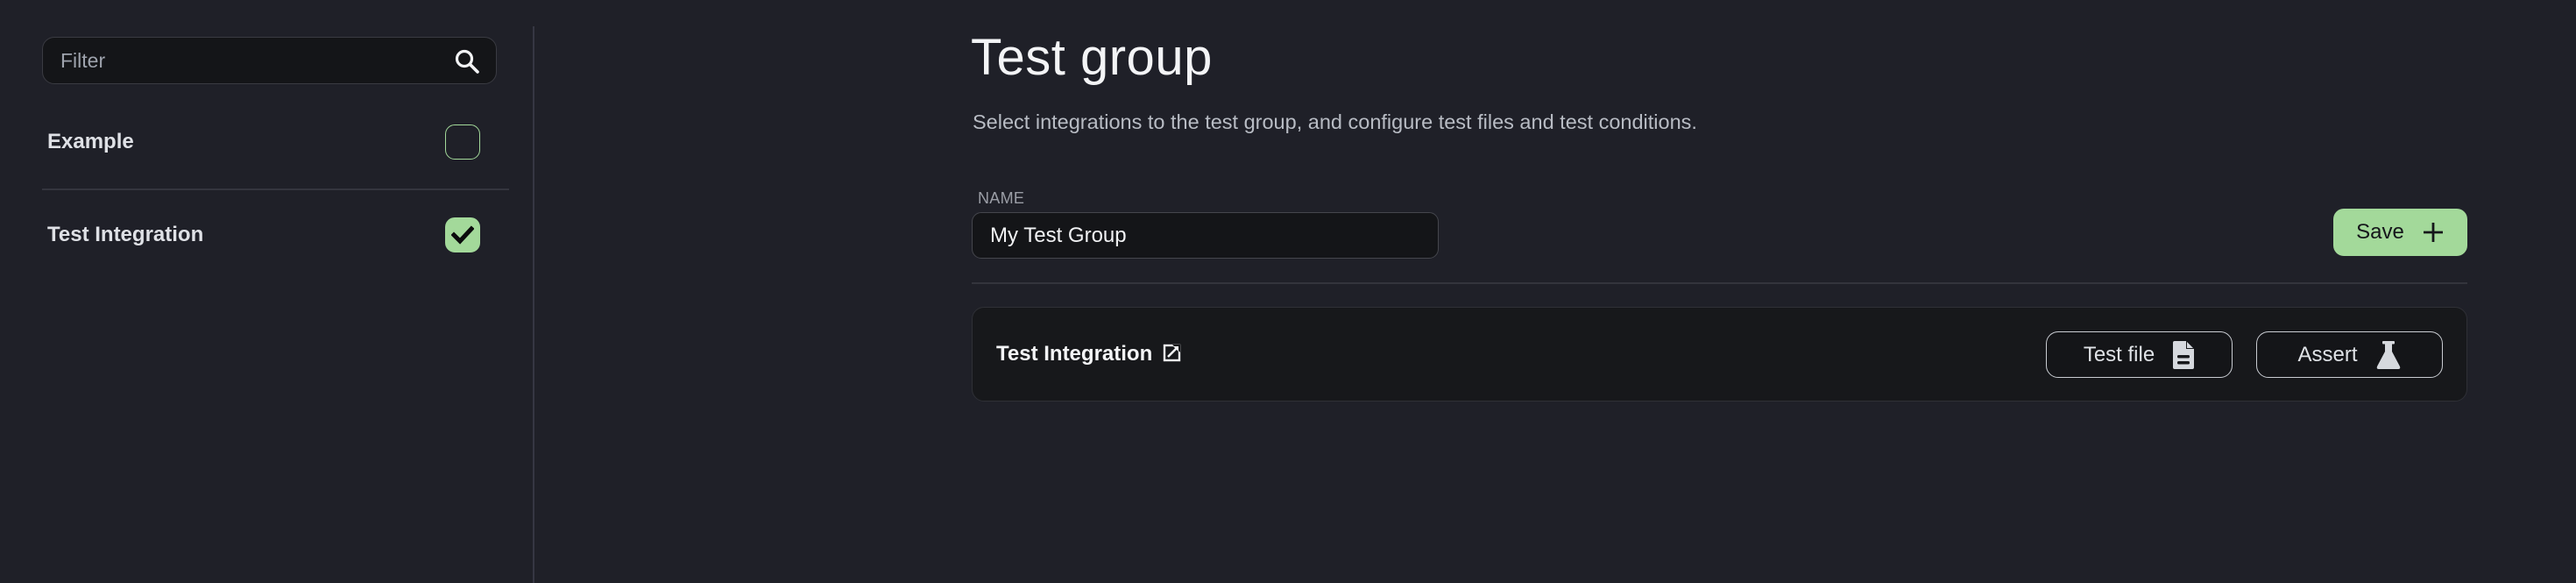  What do you see at coordinates (1172, 354) in the screenshot?
I see `external-link-icon` at bounding box center [1172, 354].